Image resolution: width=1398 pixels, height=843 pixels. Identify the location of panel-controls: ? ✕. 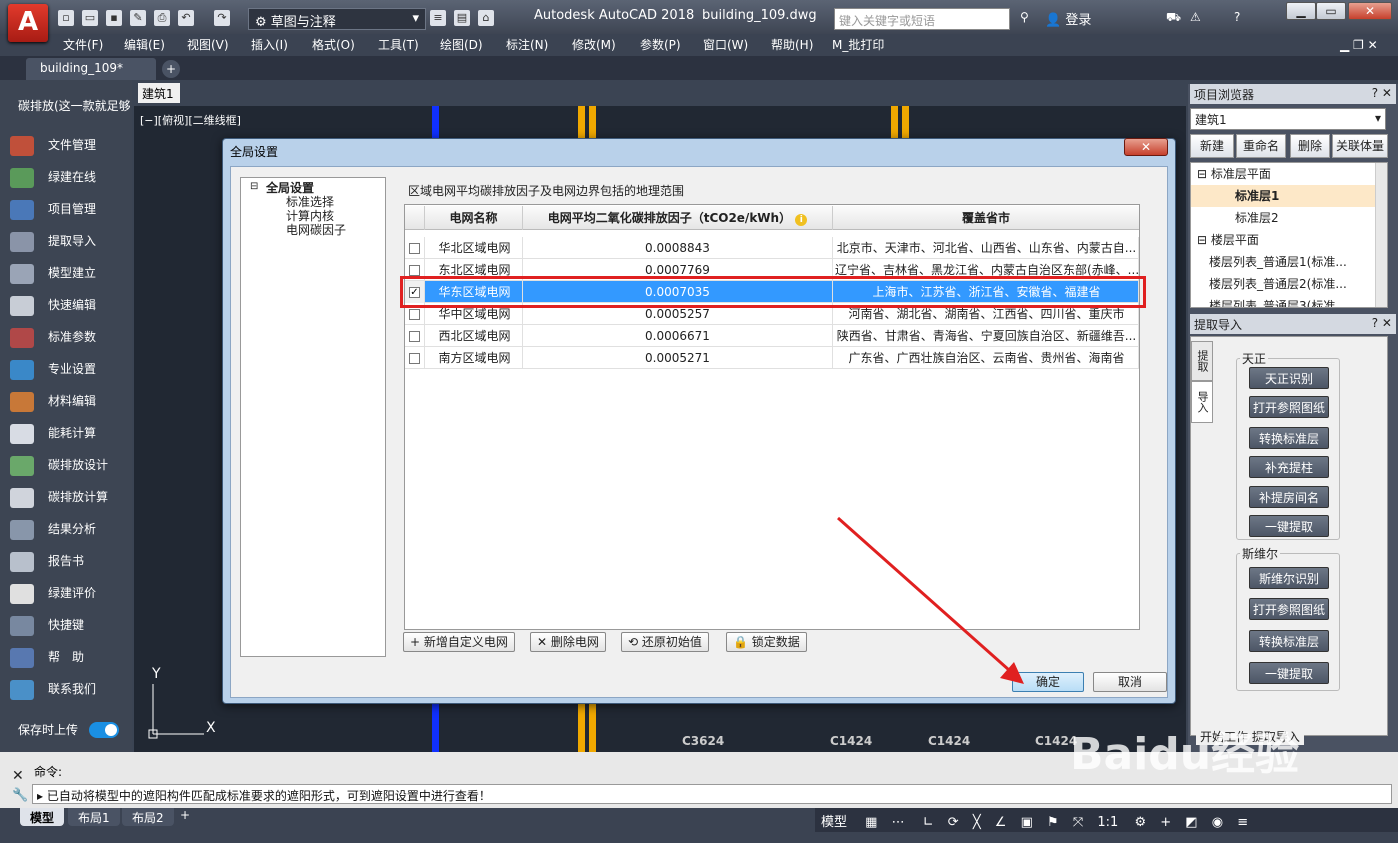
(1382, 93).